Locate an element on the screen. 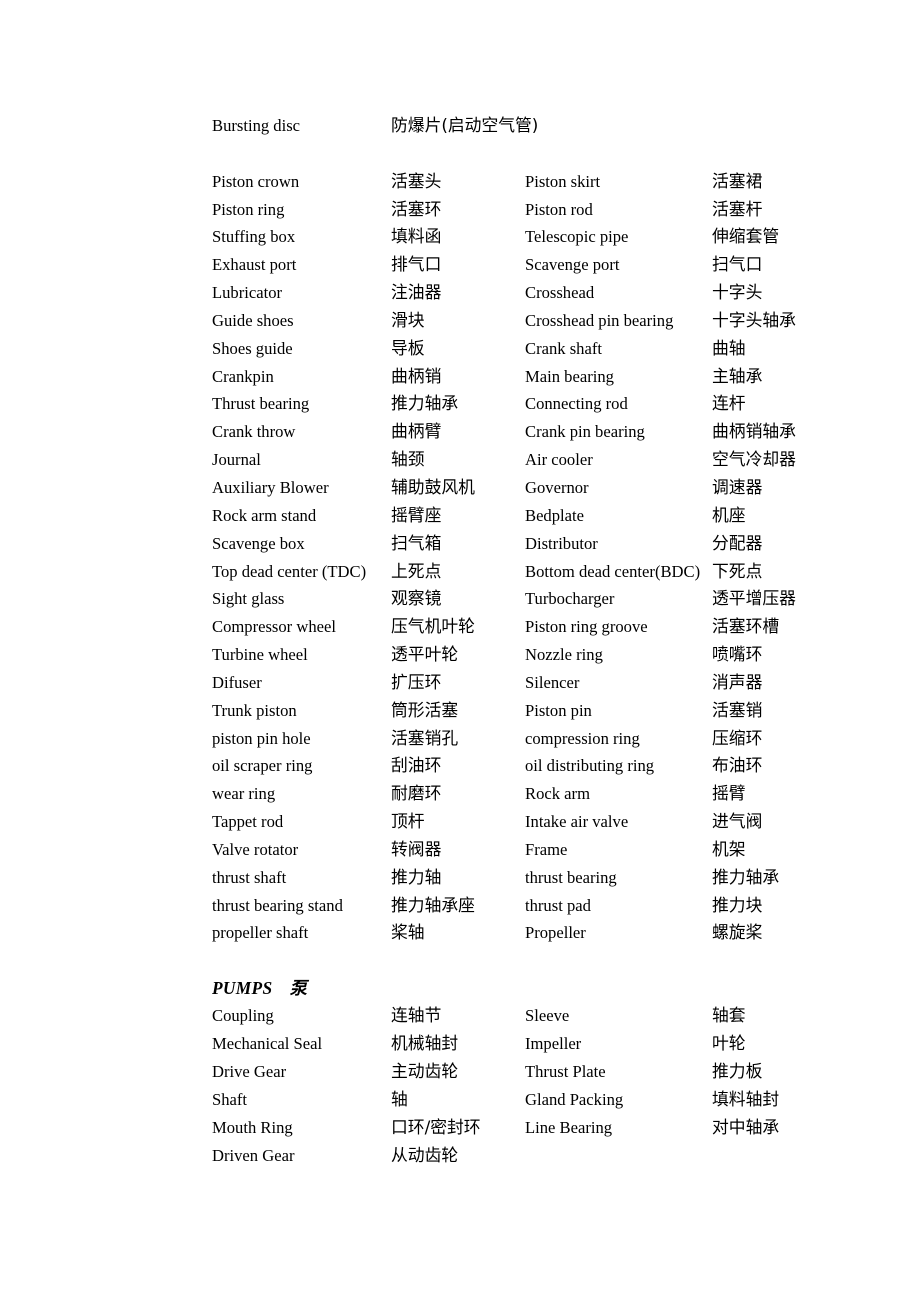 The height and width of the screenshot is (1302, 920). term-english: Piston ring is located at coordinates (248, 209).